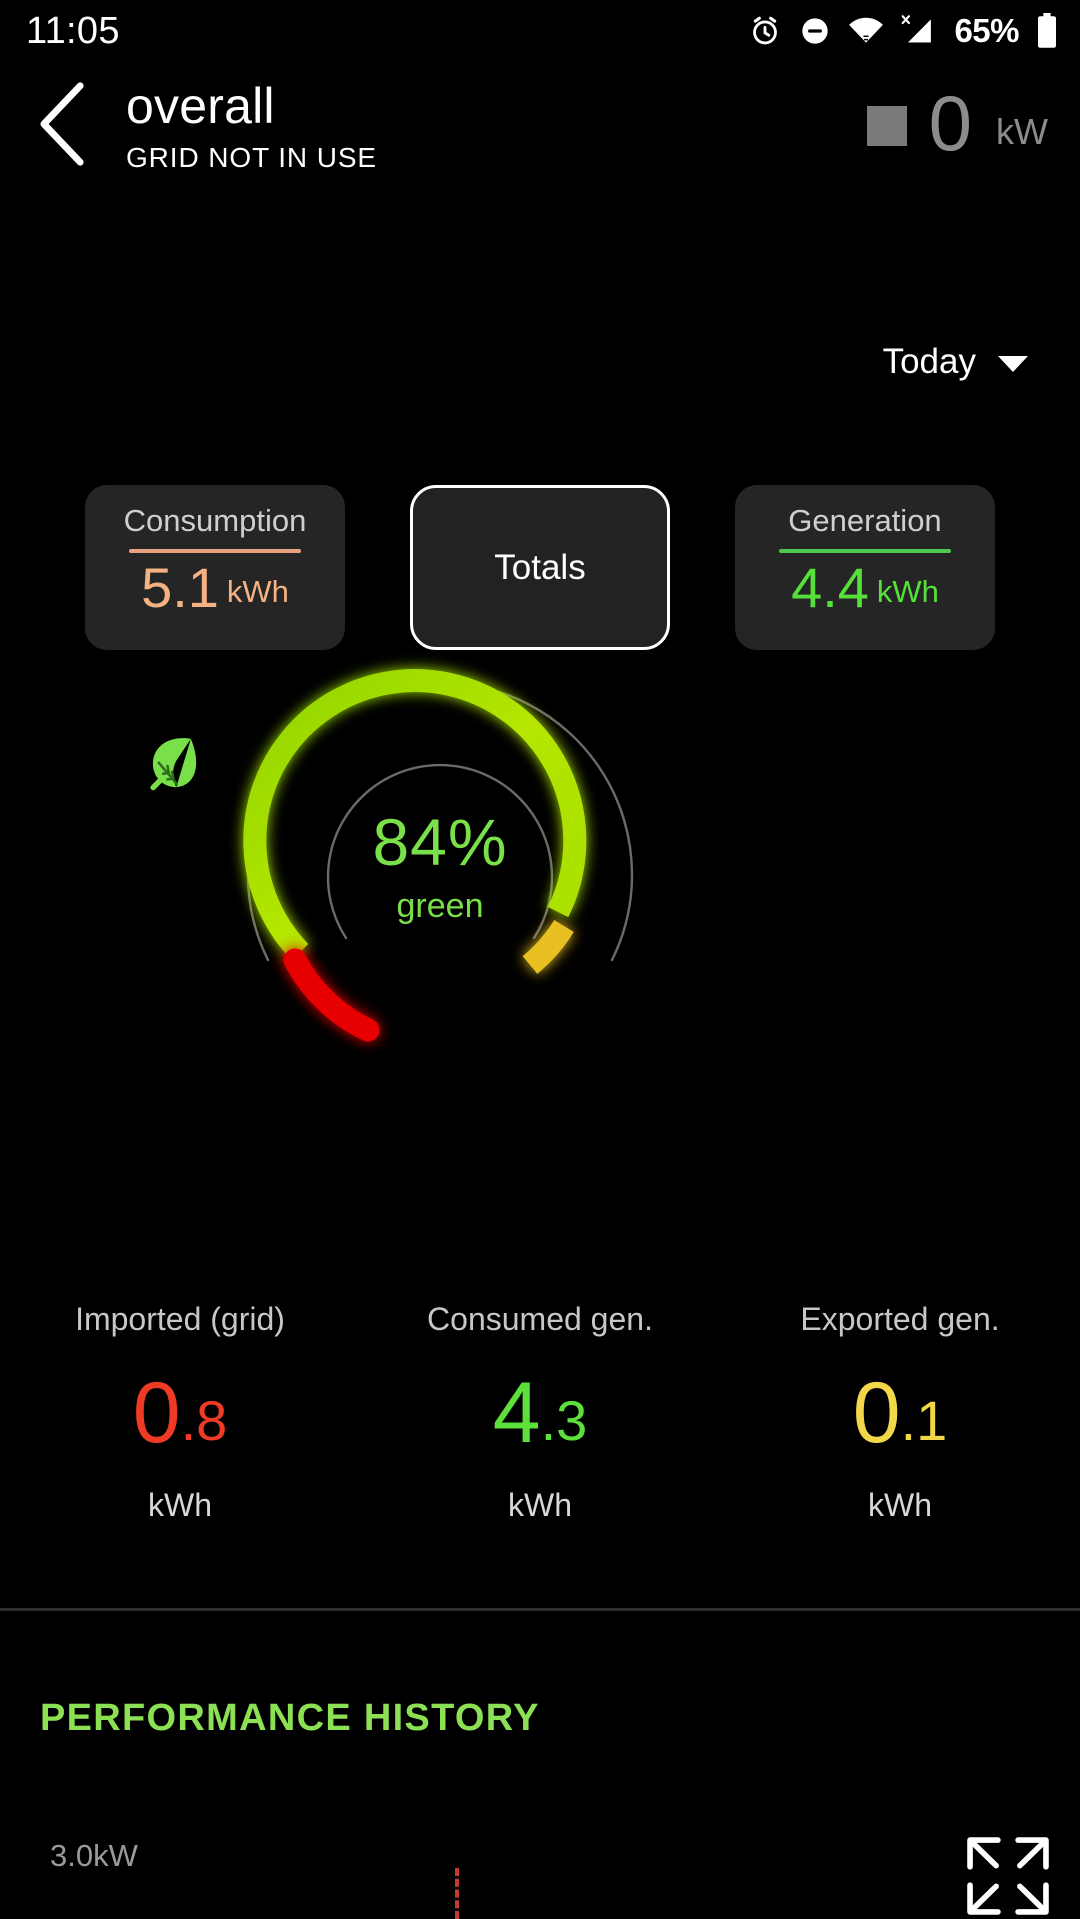 The height and width of the screenshot is (1919, 1080). Describe the element at coordinates (900, 1505) in the screenshot. I see `stat-exported-gen-unit: kWh` at that location.